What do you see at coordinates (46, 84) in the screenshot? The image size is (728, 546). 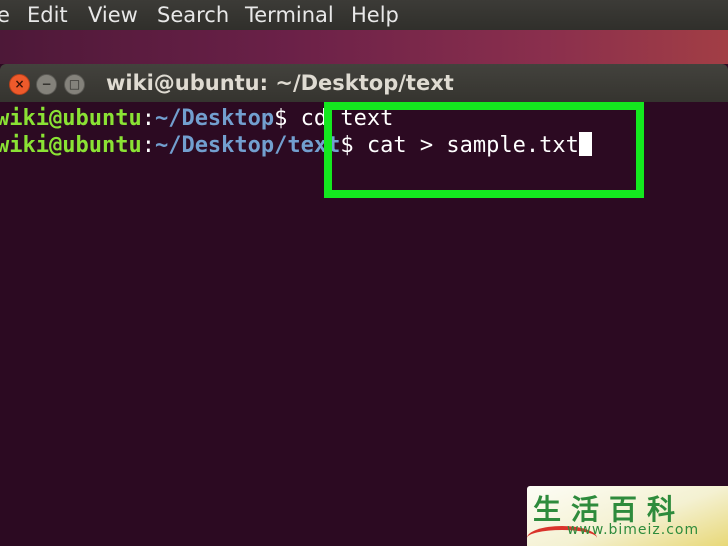 I see `minimize-icon: −` at bounding box center [46, 84].